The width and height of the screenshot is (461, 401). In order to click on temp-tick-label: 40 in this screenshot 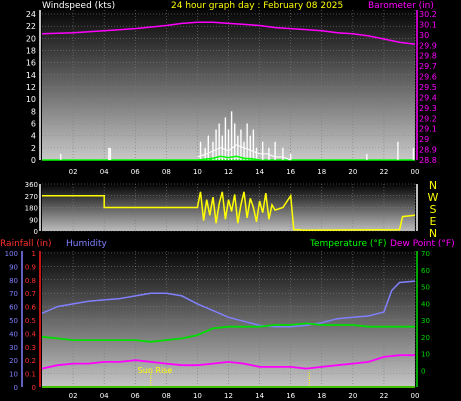, I will do `click(425, 304)`.